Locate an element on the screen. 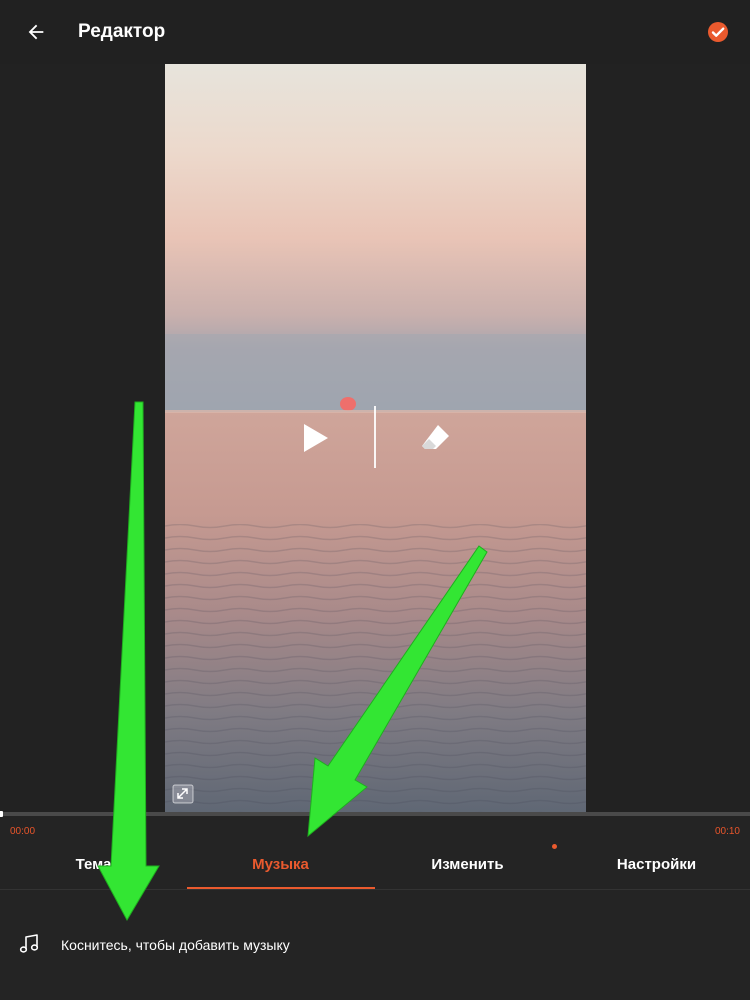  timeline-start-time: 00:00 is located at coordinates (23, 831).